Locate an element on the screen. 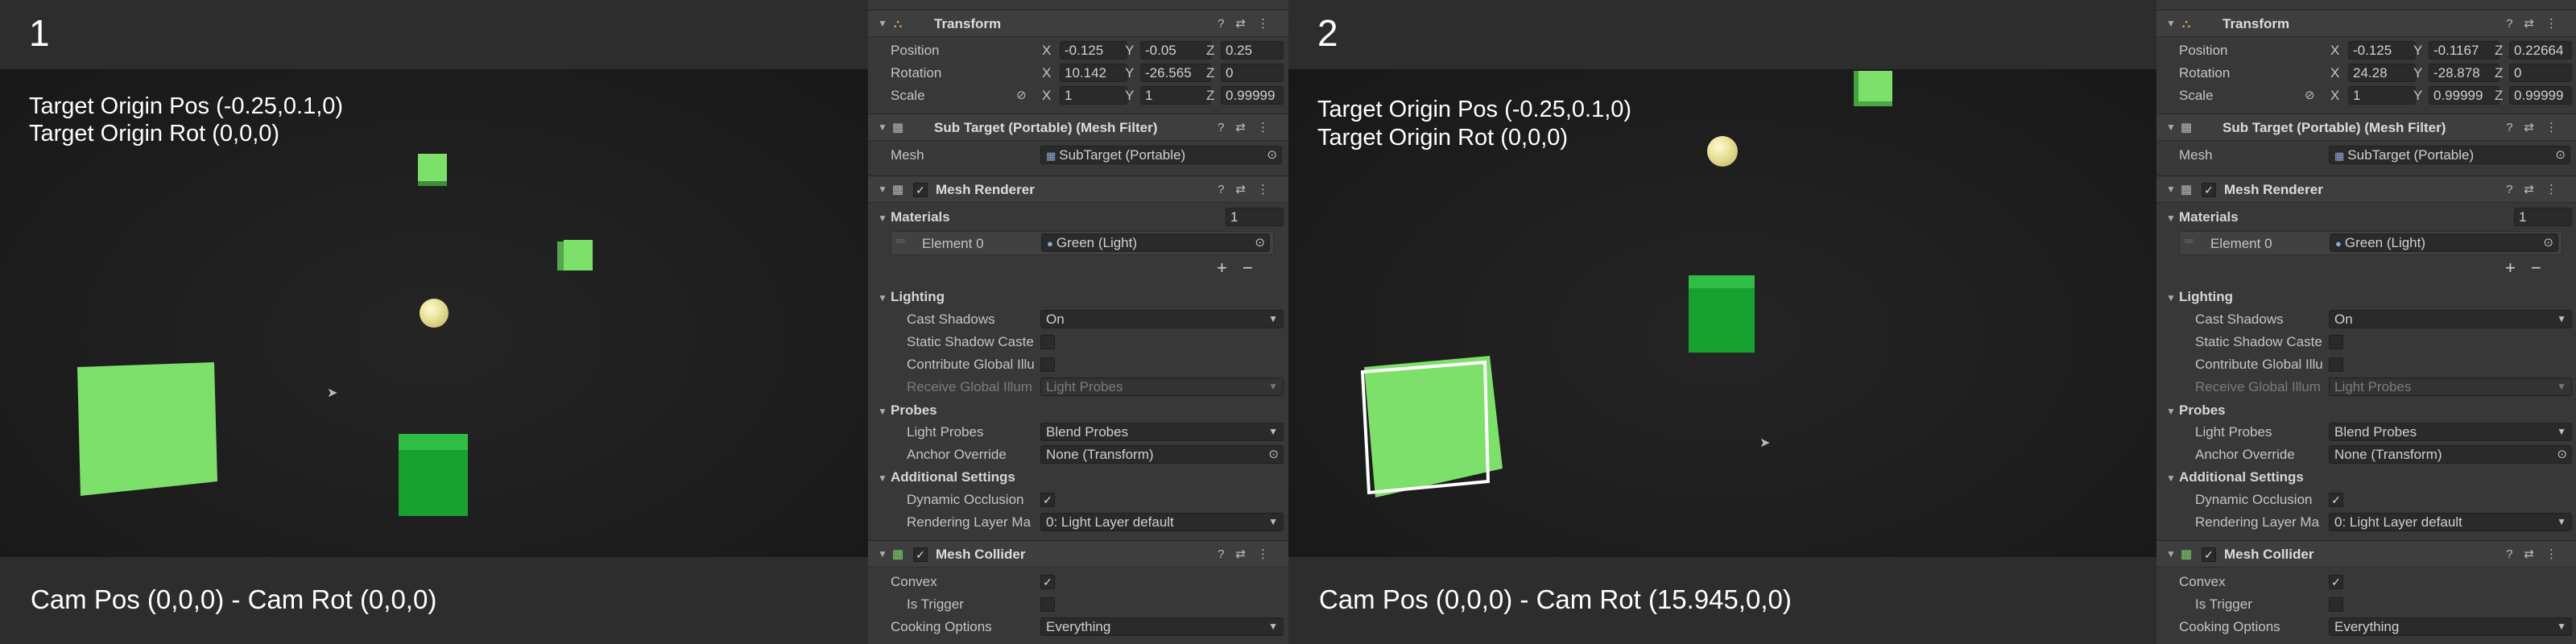 The width and height of the screenshot is (2576, 644). dynamic-occlusion-checkbox: ✓ is located at coordinates (2336, 500).